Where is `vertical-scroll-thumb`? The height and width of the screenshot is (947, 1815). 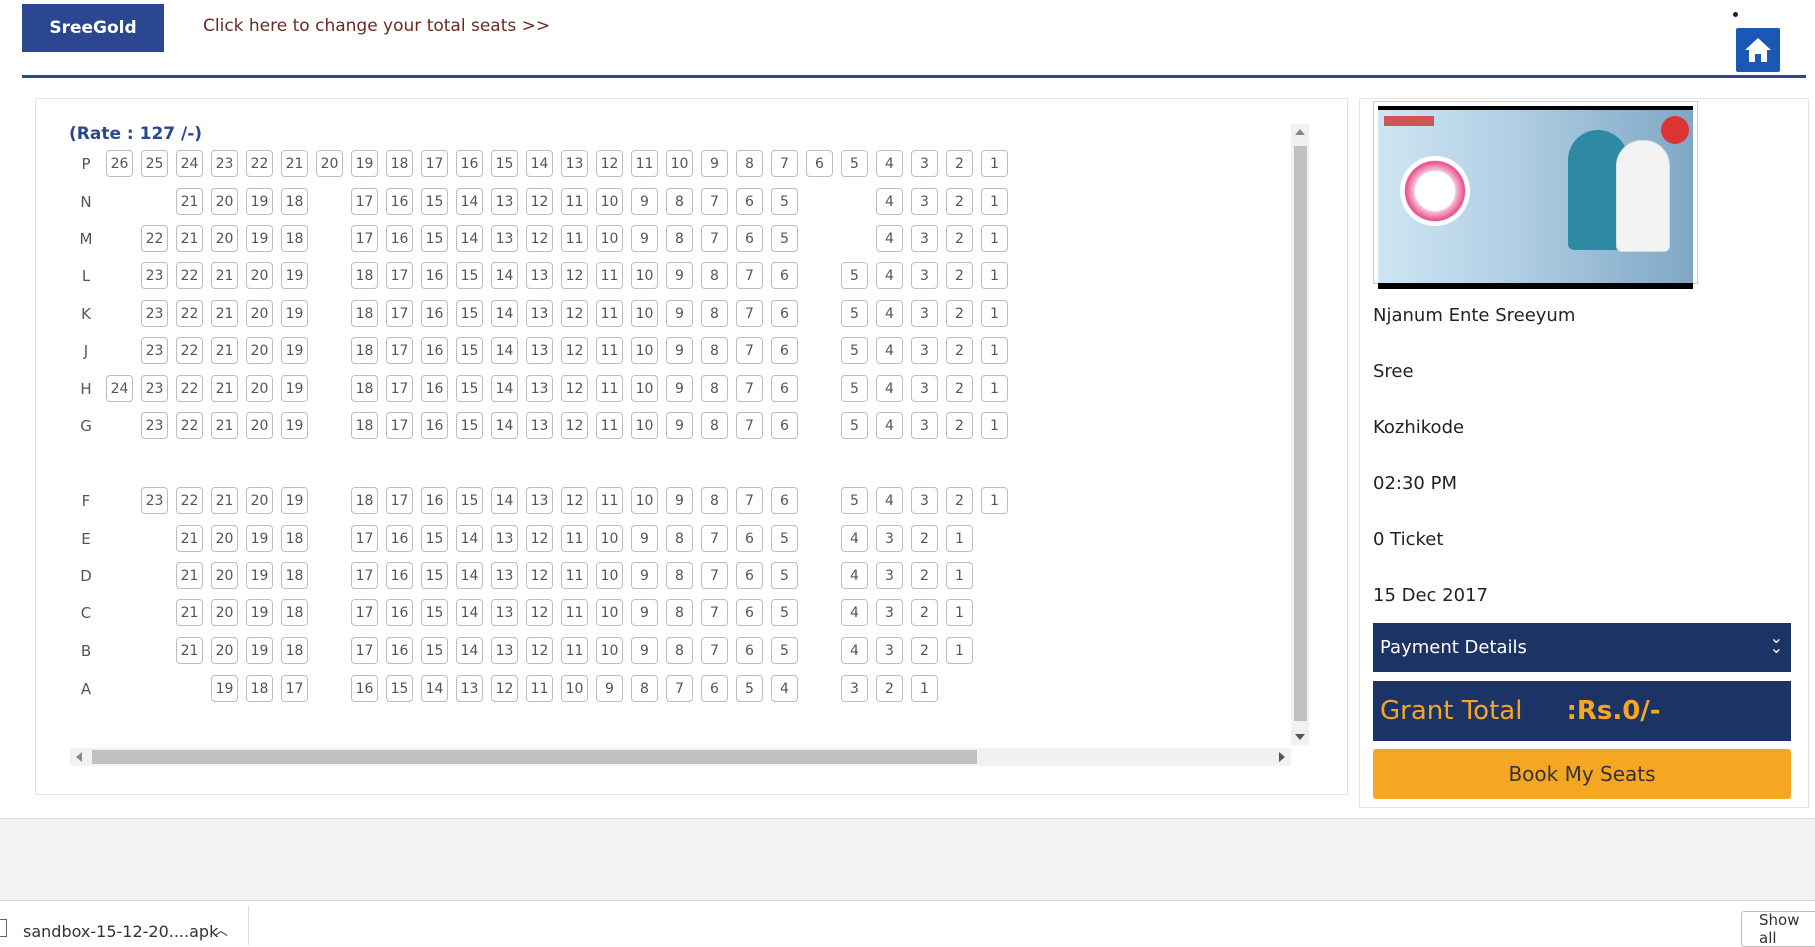
vertical-scroll-thumb is located at coordinates (1300, 433).